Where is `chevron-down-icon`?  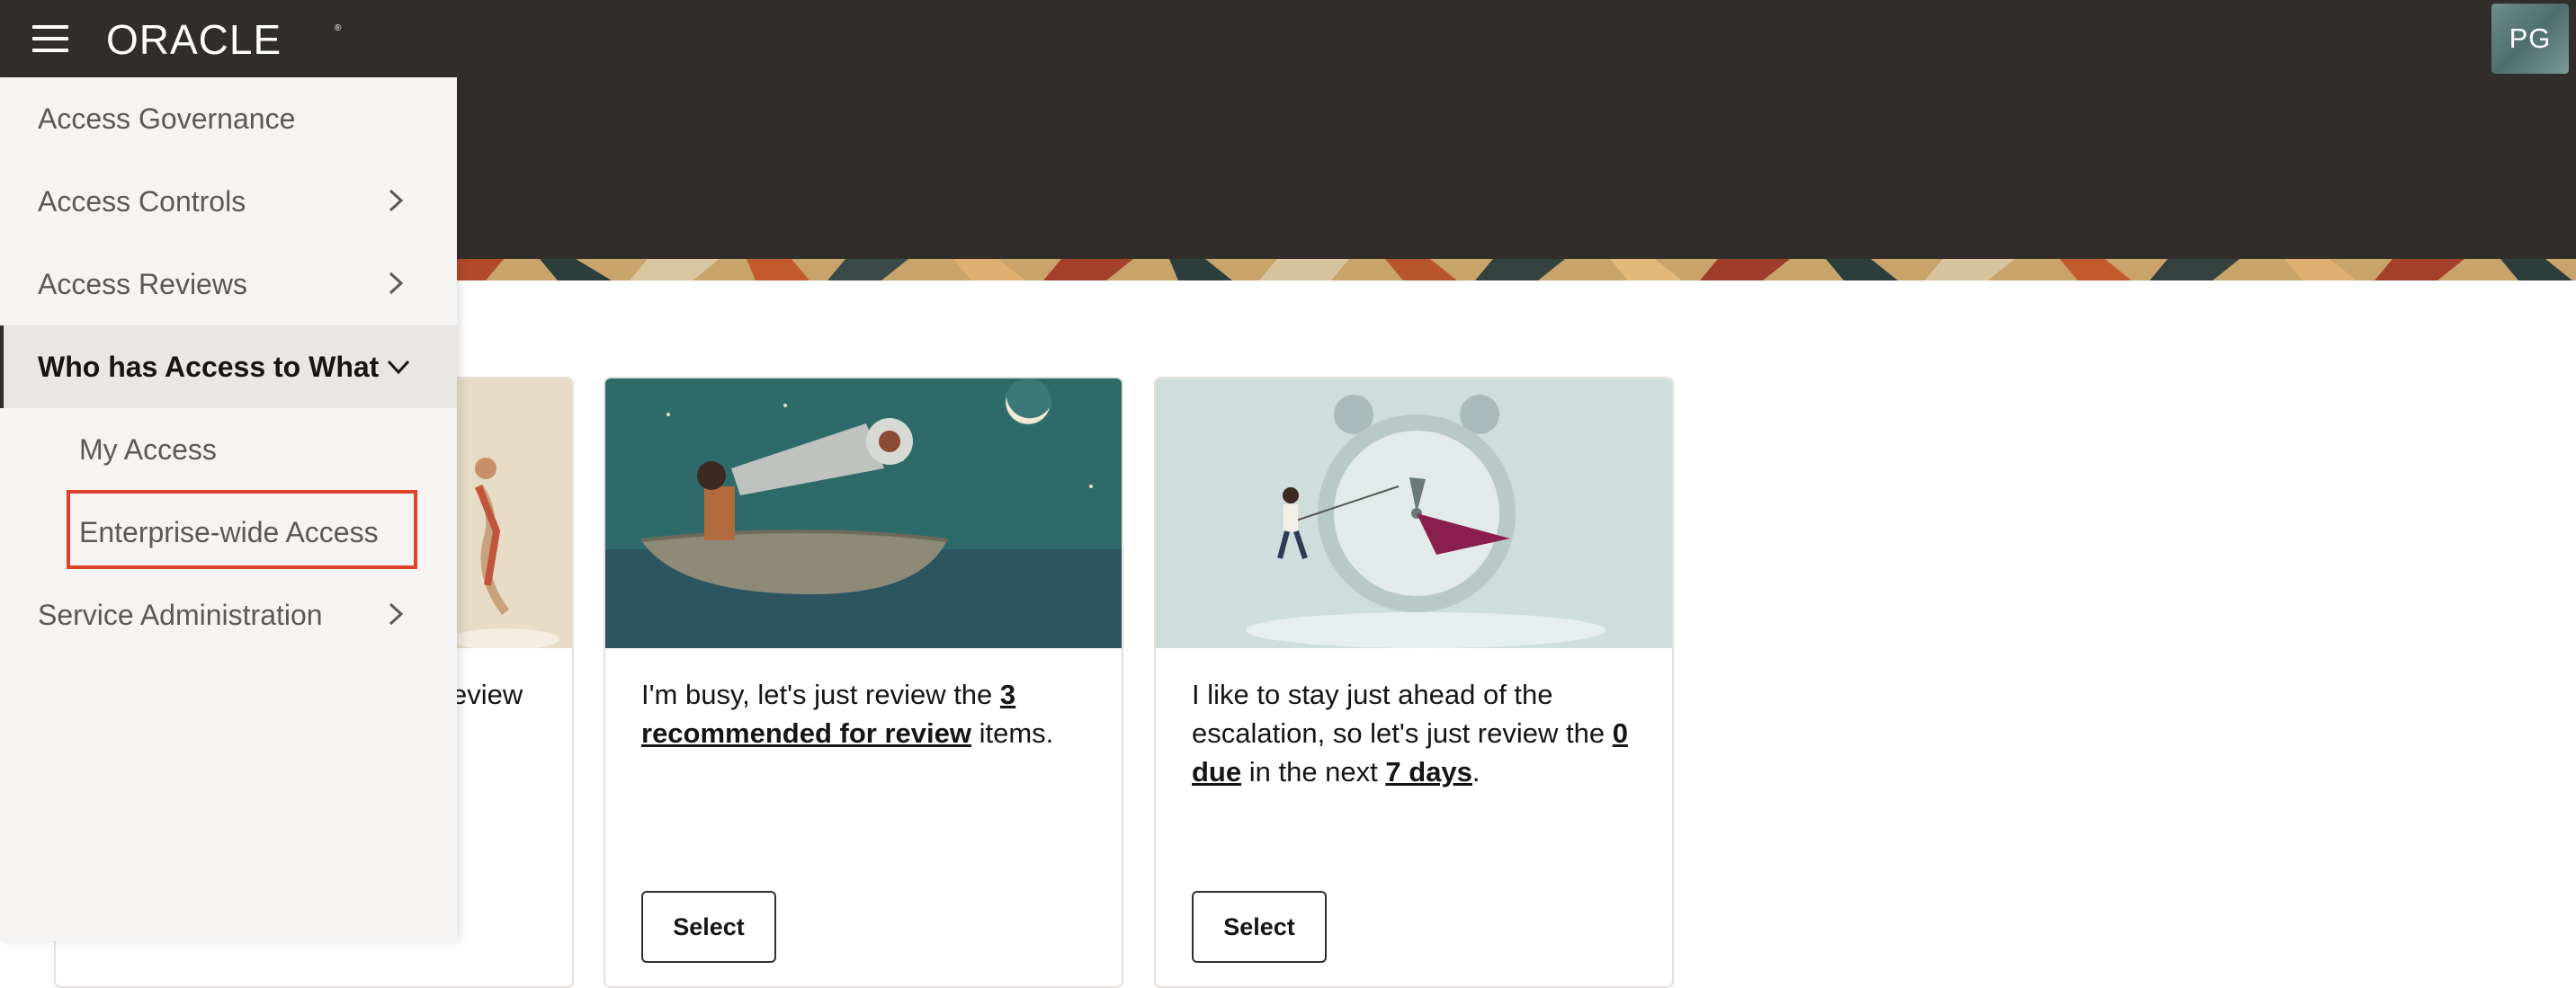
chevron-down-icon is located at coordinates (398, 367).